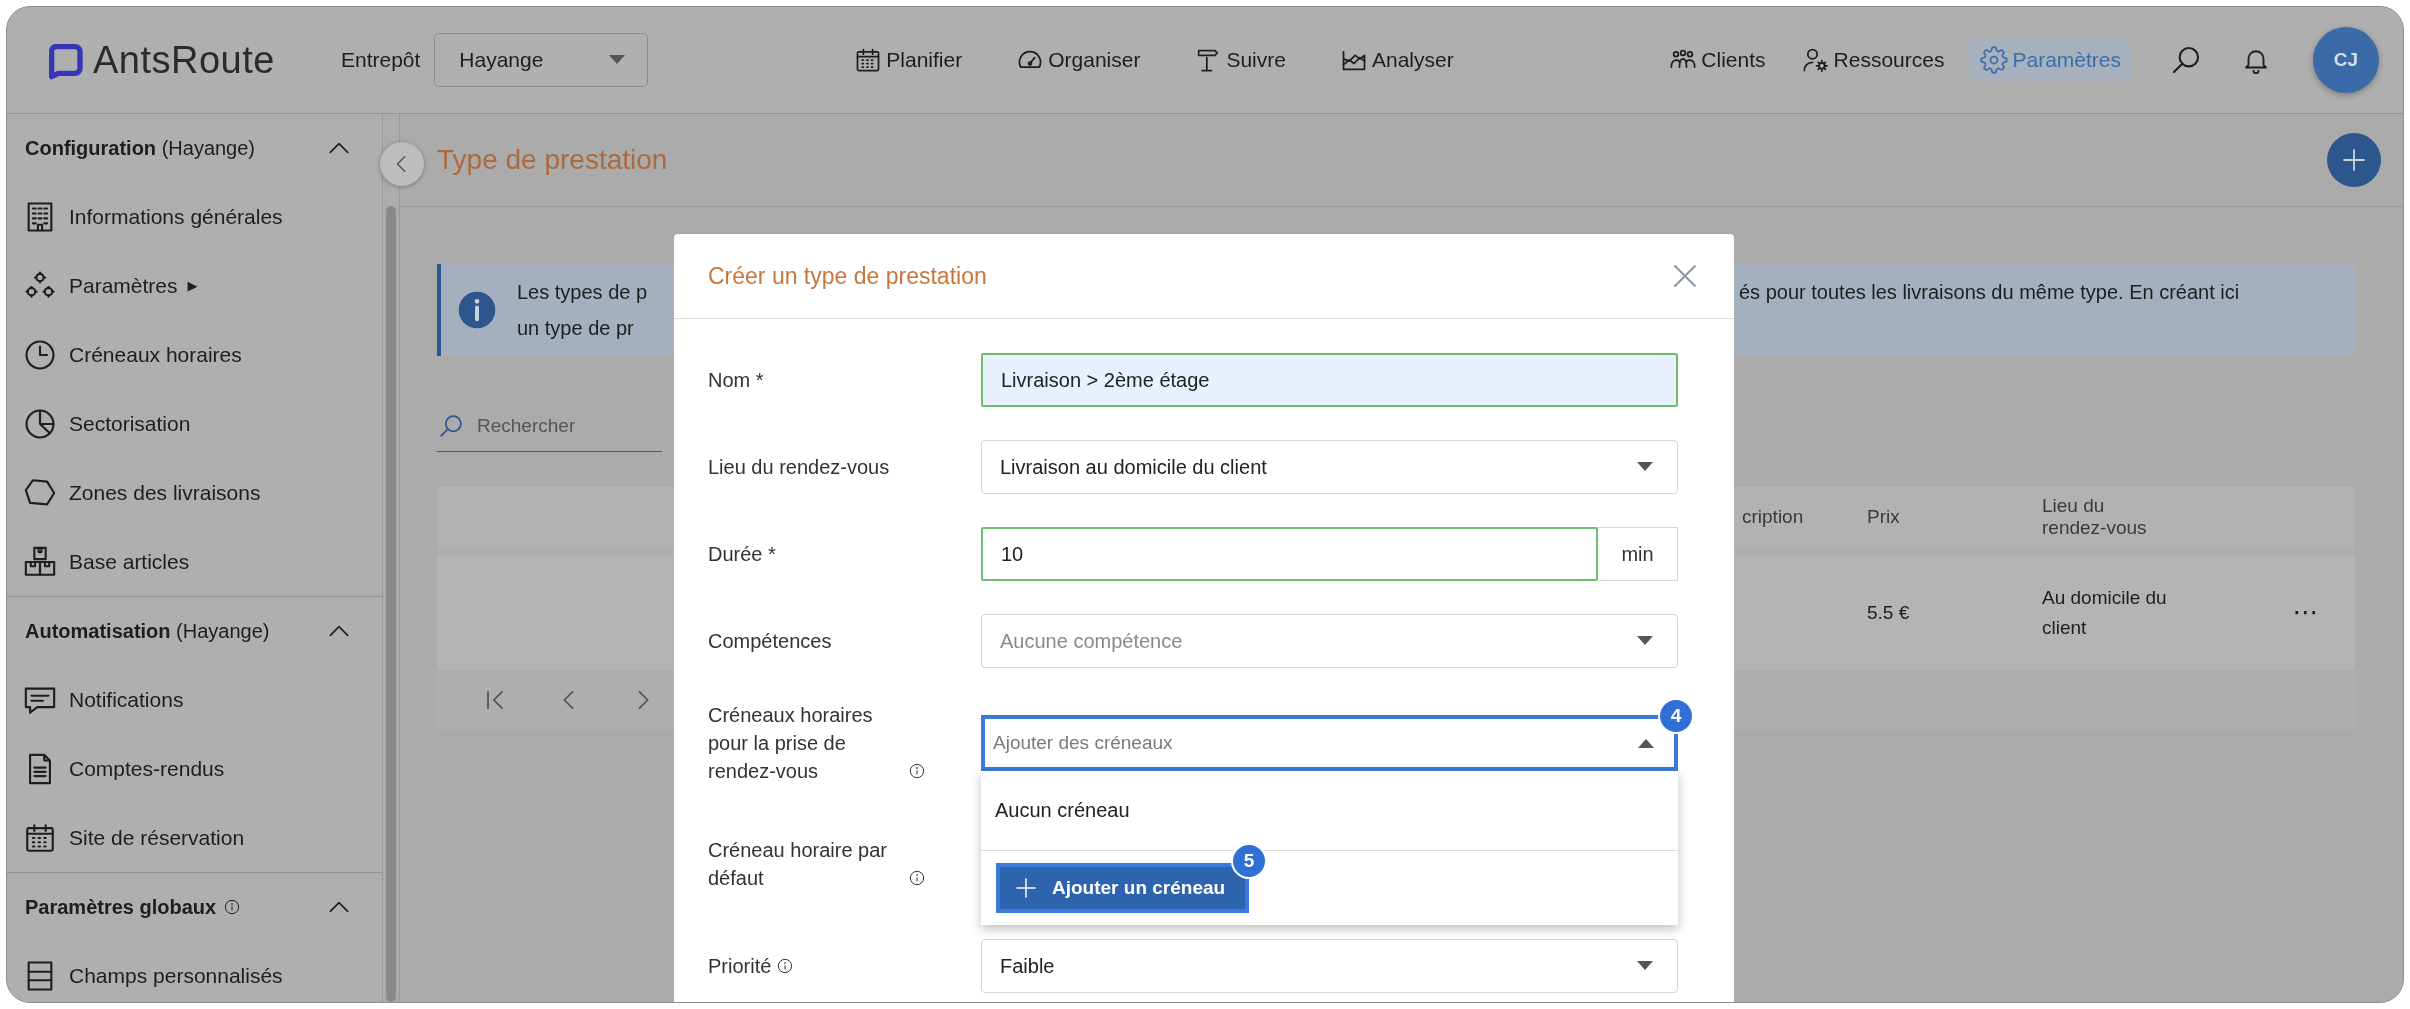 Image resolution: width=2410 pixels, height=1009 pixels. I want to click on user-gear-icon, so click(1815, 60).